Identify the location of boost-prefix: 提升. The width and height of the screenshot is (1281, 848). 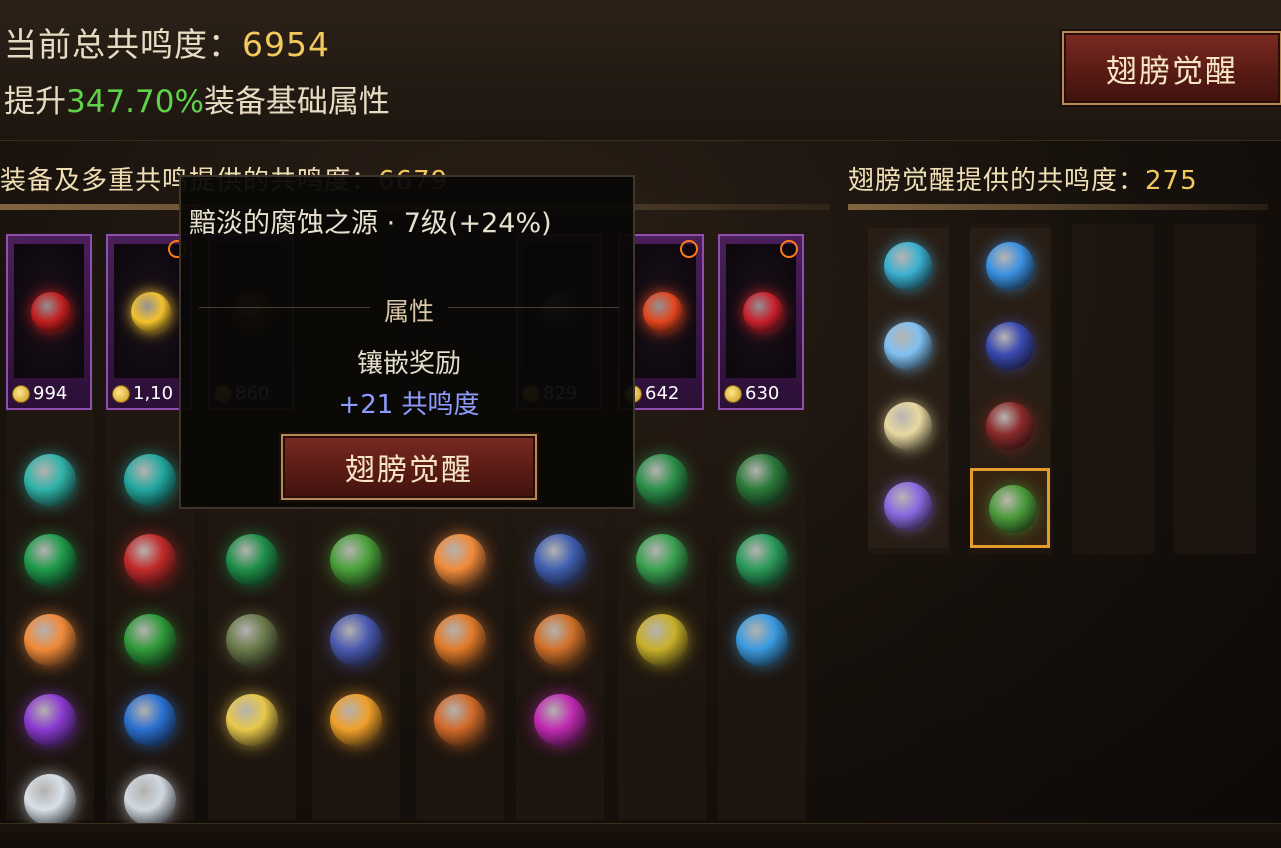
(35, 102).